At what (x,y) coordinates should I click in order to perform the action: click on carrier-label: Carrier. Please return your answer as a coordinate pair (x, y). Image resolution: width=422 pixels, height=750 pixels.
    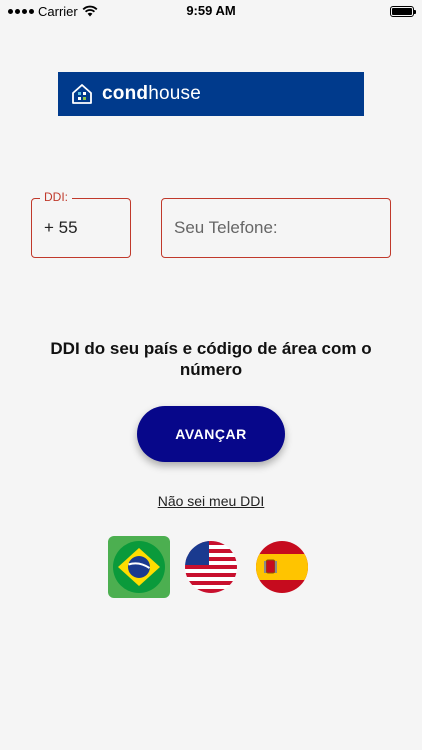
    Looking at the image, I should click on (58, 11).